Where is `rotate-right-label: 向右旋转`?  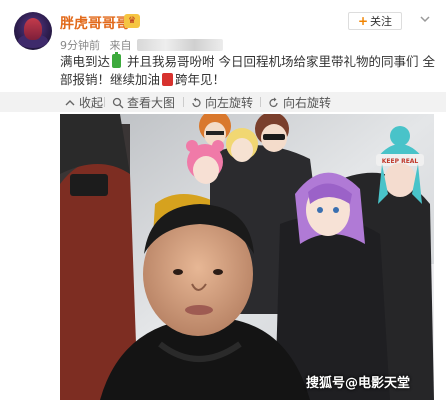
rotate-right-label: 向右旋转 is located at coordinates (307, 103).